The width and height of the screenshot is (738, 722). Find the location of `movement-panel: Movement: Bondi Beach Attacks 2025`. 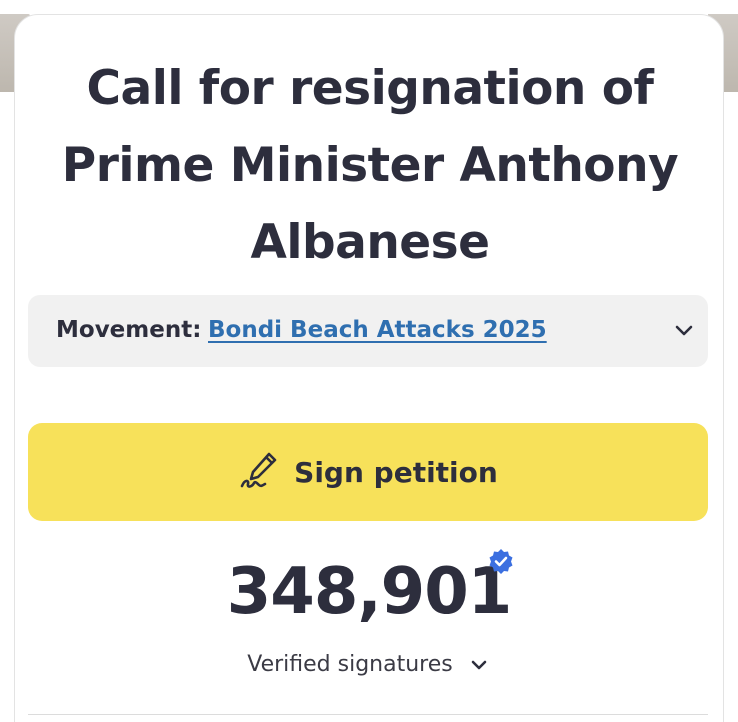

movement-panel: Movement: Bondi Beach Attacks 2025 is located at coordinates (368, 331).